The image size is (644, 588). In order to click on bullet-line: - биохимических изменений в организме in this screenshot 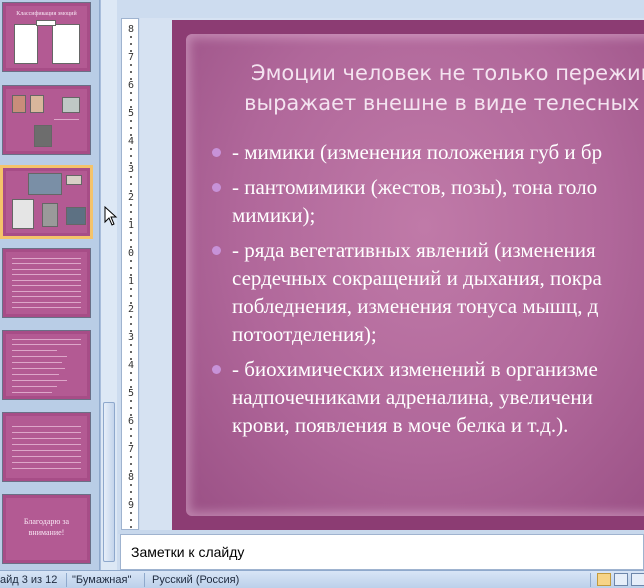, I will do `click(415, 369)`.